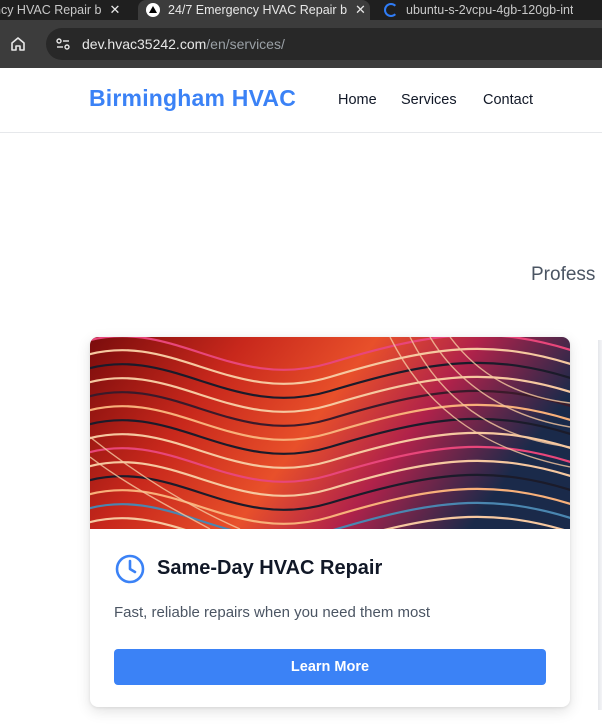  What do you see at coordinates (330, 667) in the screenshot?
I see `learn-more-button: Learn More` at bounding box center [330, 667].